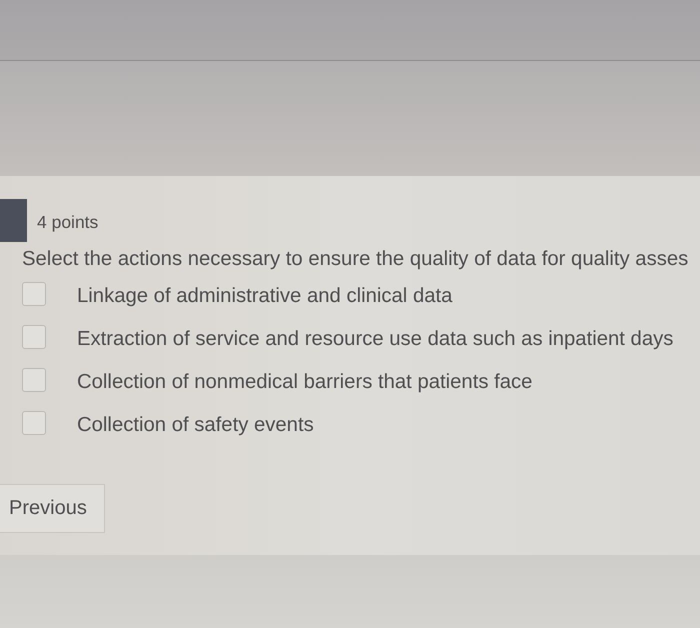 The height and width of the screenshot is (628, 700). Describe the element at coordinates (67, 222) in the screenshot. I see `points-label: 4 points` at that location.